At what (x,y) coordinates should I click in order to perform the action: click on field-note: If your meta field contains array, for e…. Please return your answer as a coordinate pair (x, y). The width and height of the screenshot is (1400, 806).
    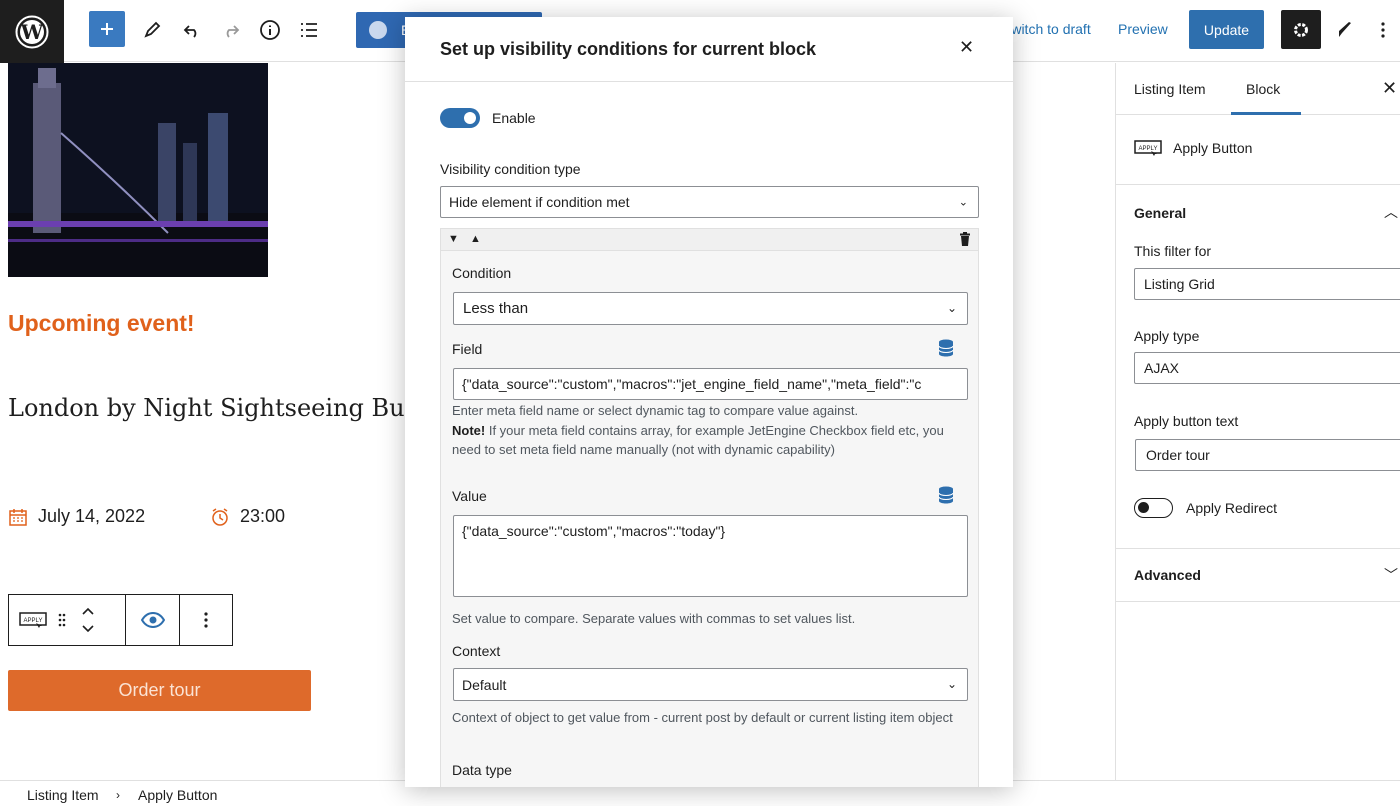
    Looking at the image, I should click on (698, 440).